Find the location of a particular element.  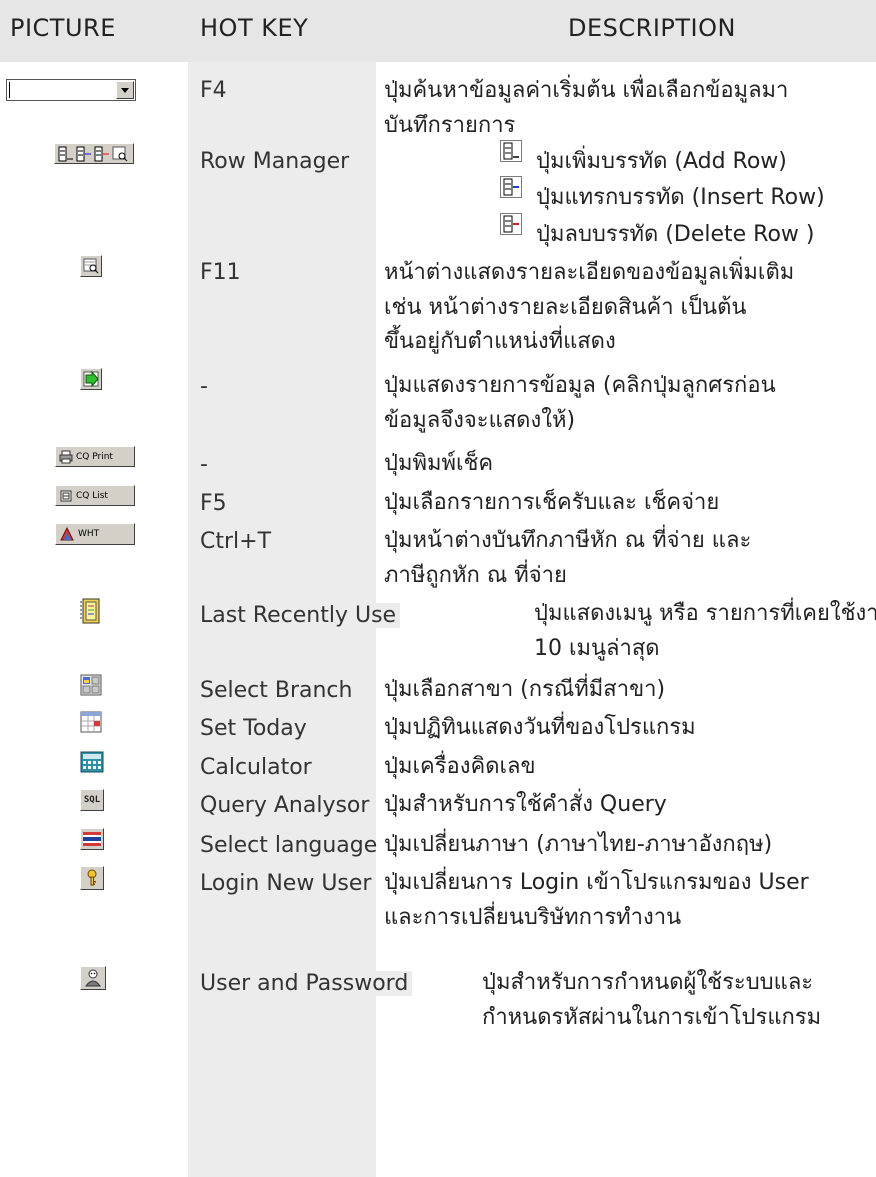

wht-text: WHT is located at coordinates (89, 534).